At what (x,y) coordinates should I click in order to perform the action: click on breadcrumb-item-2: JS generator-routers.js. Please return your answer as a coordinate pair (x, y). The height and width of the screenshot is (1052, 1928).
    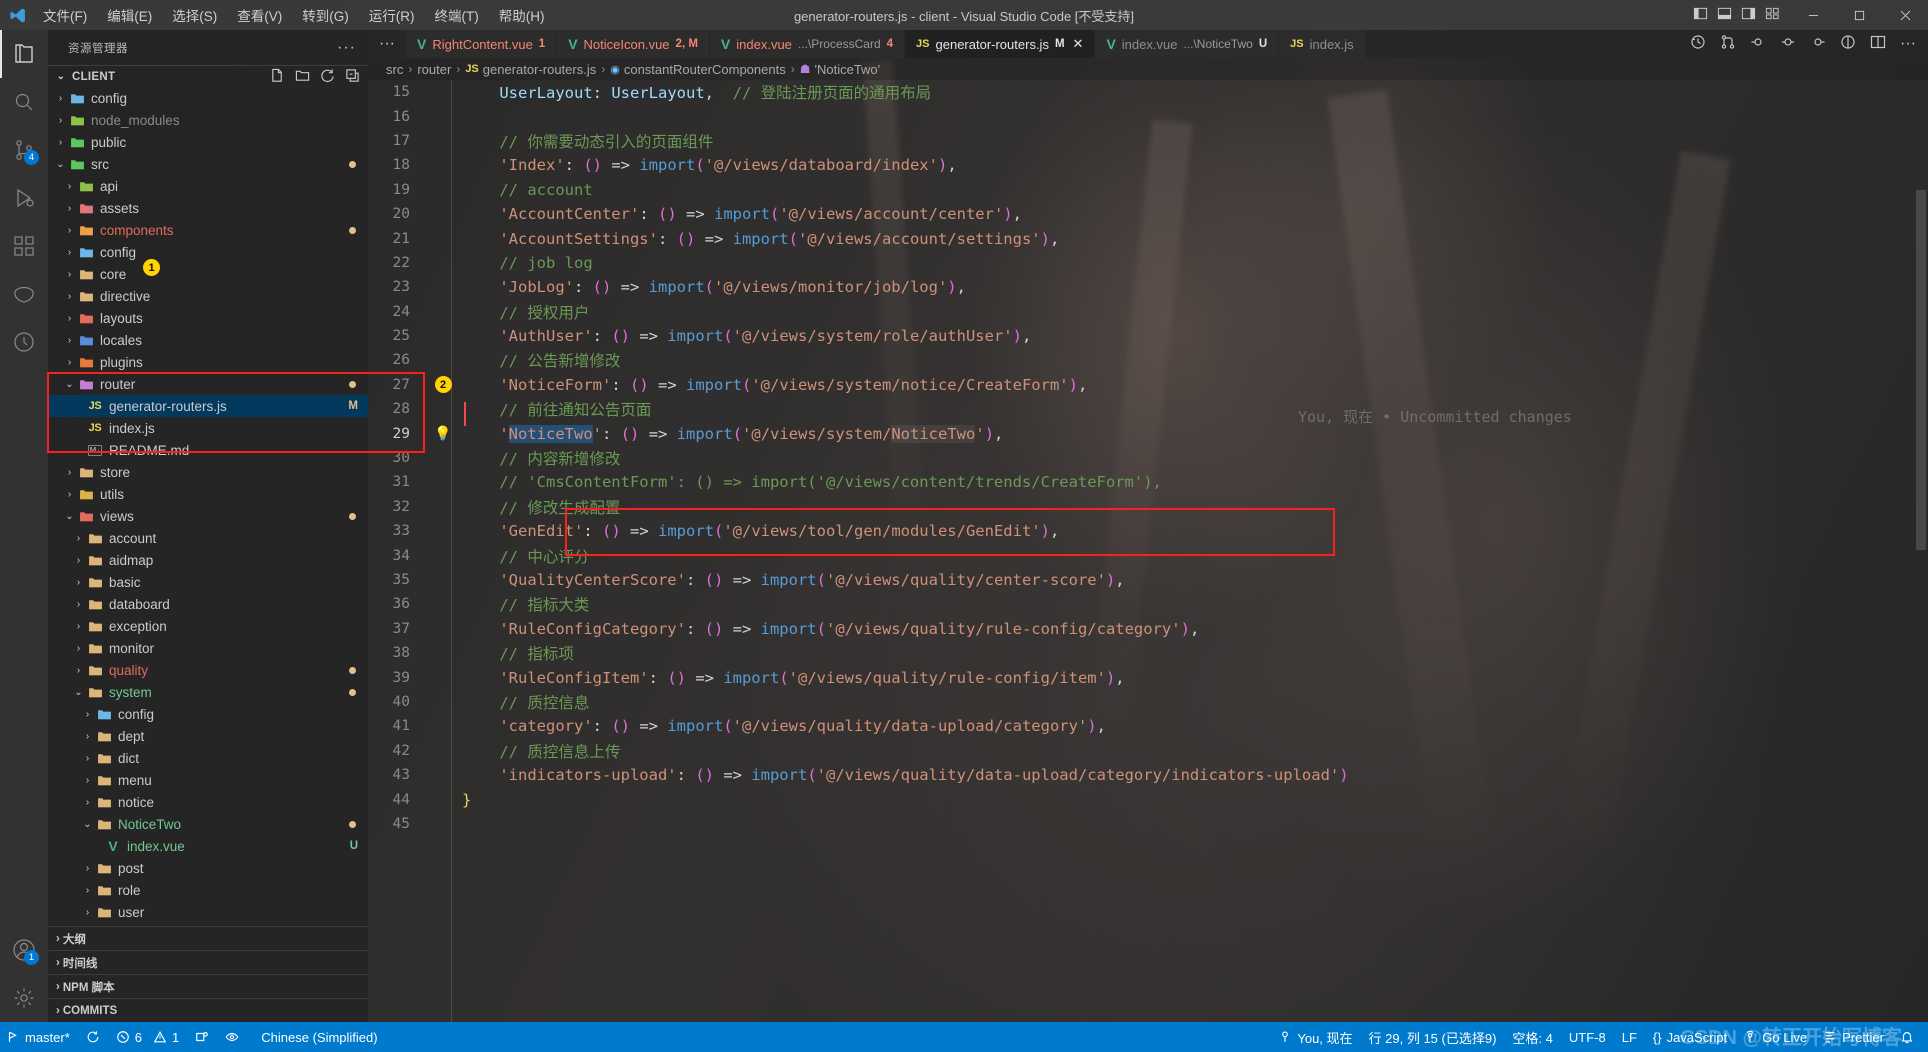
    Looking at the image, I should click on (530, 69).